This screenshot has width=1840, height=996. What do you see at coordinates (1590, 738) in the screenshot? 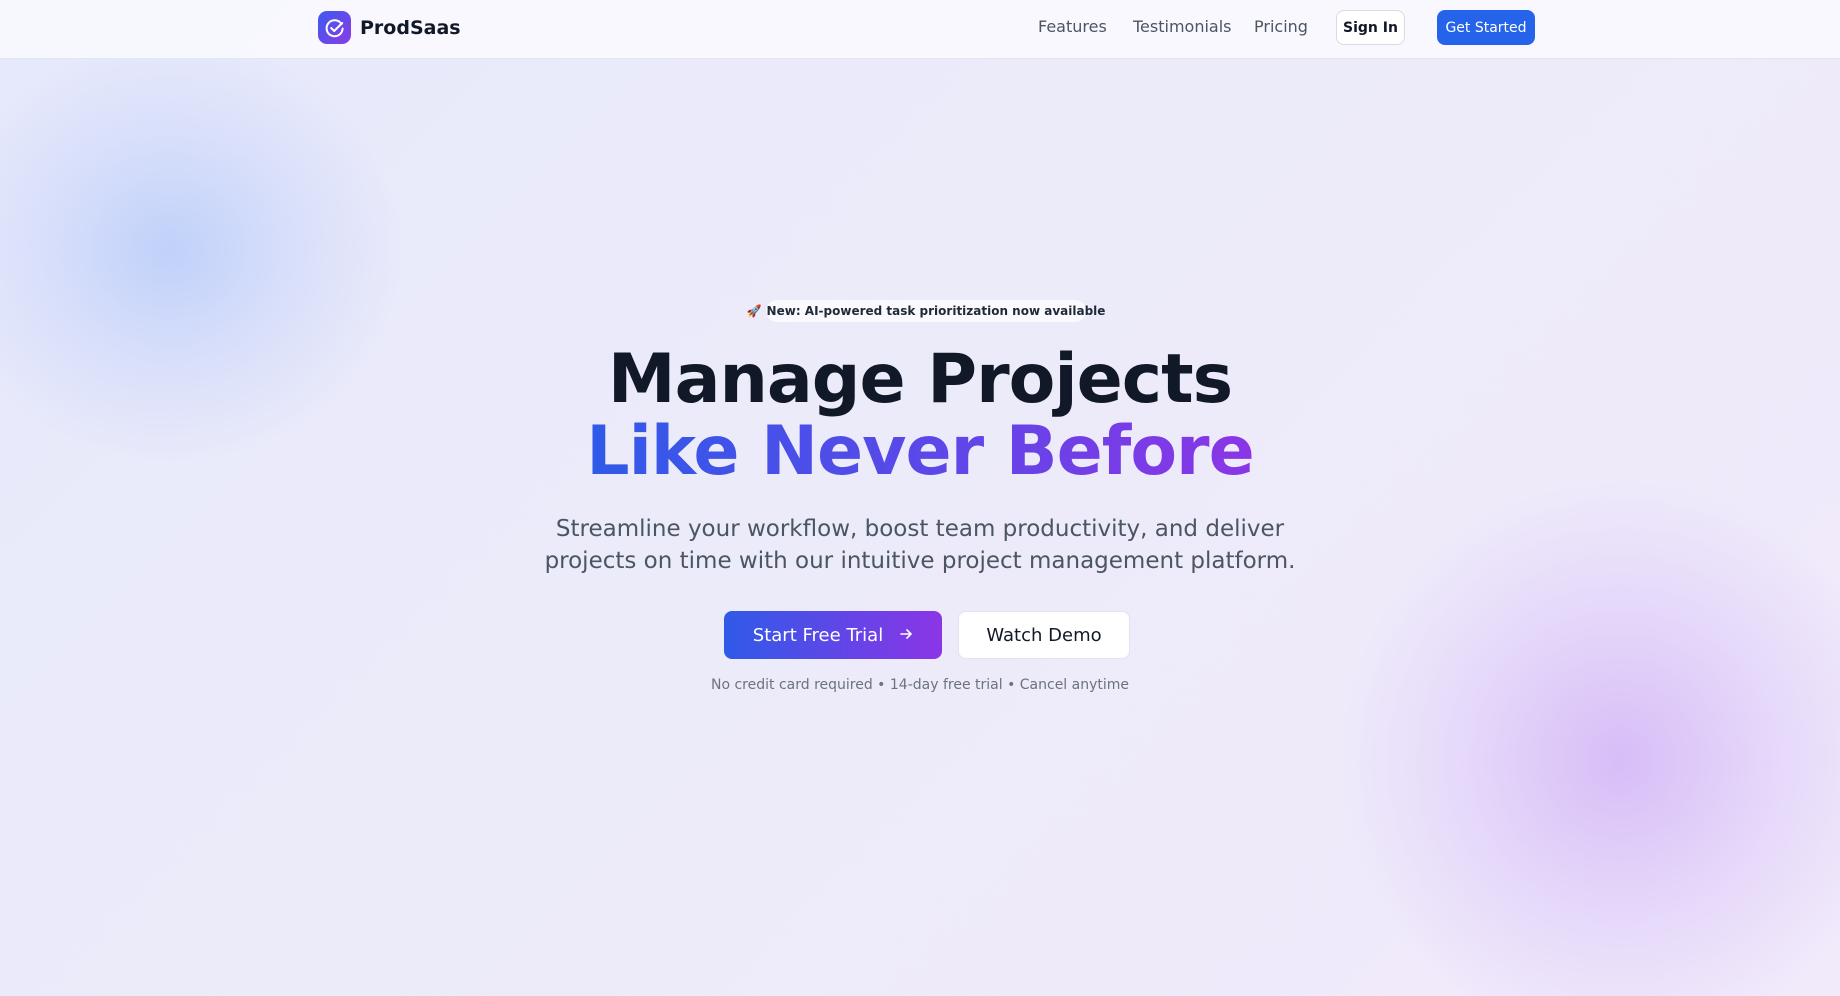
I see `background-blob-purple` at bounding box center [1590, 738].